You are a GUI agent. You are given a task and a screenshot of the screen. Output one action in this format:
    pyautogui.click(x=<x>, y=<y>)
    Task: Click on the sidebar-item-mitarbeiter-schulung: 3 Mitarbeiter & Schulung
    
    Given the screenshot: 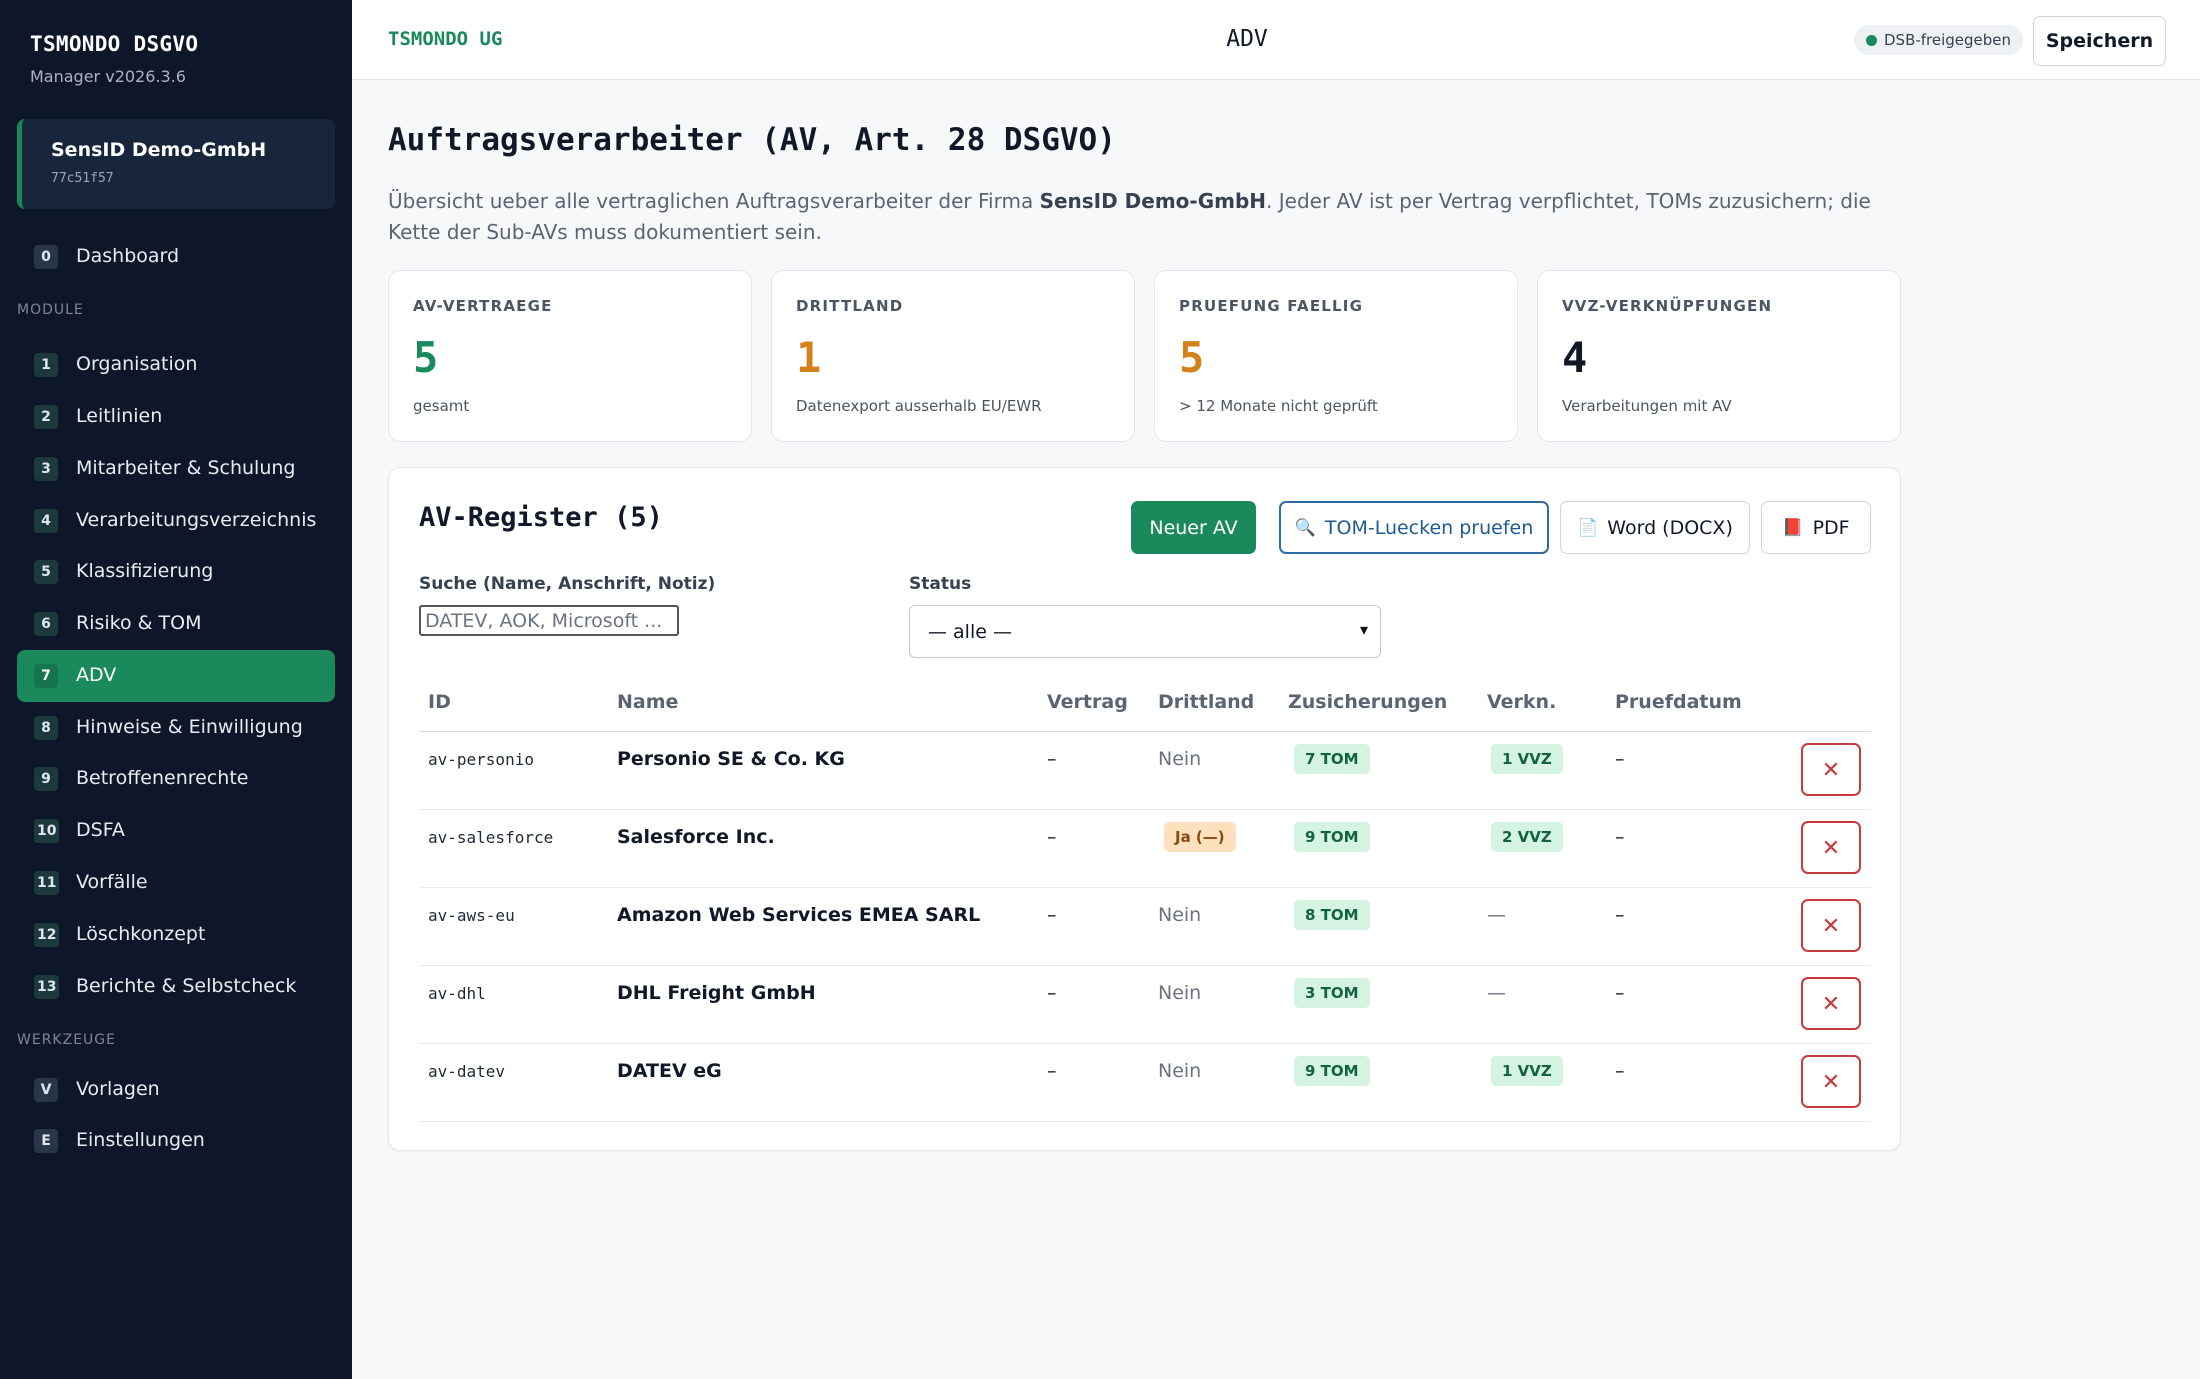 What is the action you would take?
    pyautogui.click(x=176, y=469)
    